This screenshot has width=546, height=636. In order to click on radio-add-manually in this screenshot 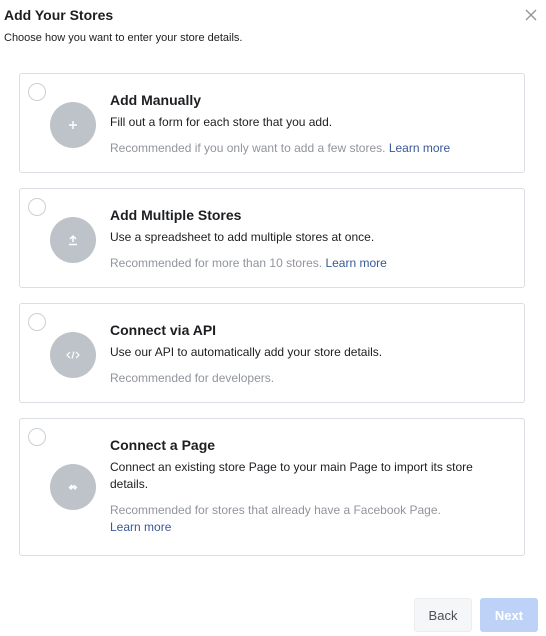, I will do `click(37, 92)`.